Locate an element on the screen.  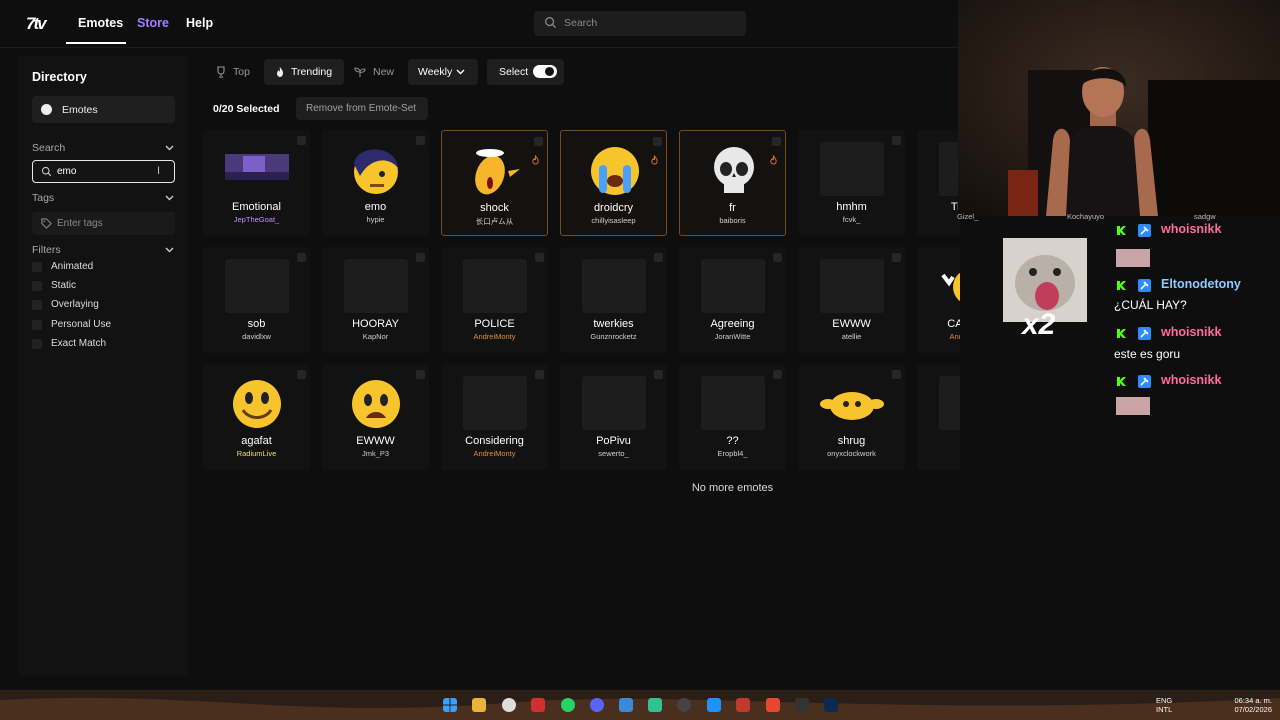
emote-card: Agreeing JoranWitte is located at coordinates (732, 300).